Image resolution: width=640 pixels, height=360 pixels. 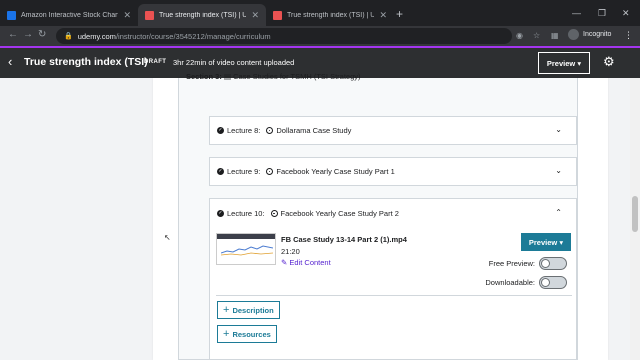 I want to click on free-preview-toggle, so click(x=553, y=263).